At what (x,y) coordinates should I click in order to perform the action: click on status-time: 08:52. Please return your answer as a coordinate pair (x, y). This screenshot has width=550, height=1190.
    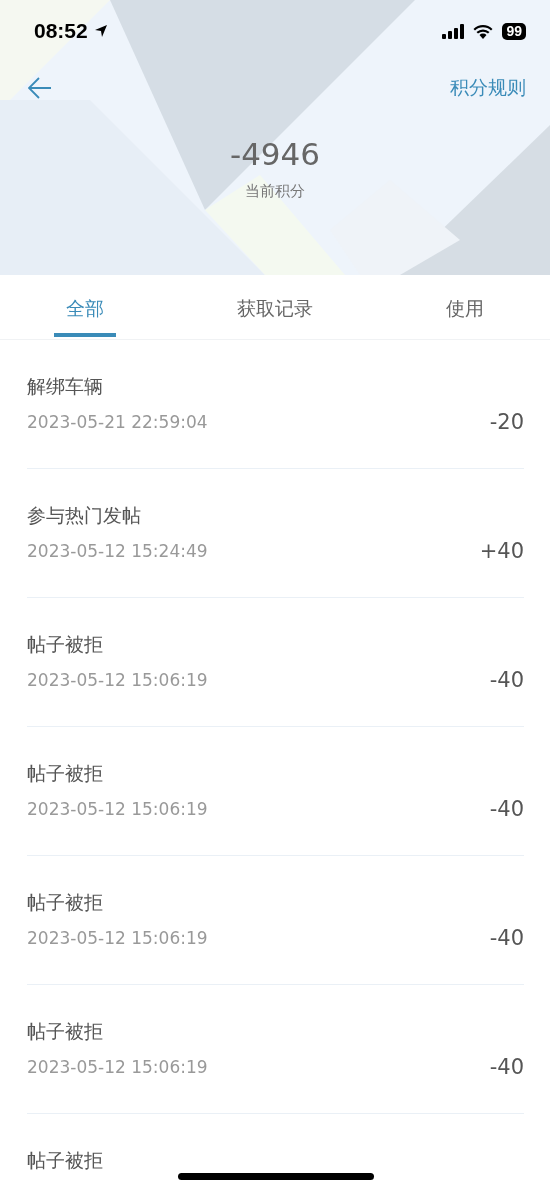
    Looking at the image, I should click on (61, 31).